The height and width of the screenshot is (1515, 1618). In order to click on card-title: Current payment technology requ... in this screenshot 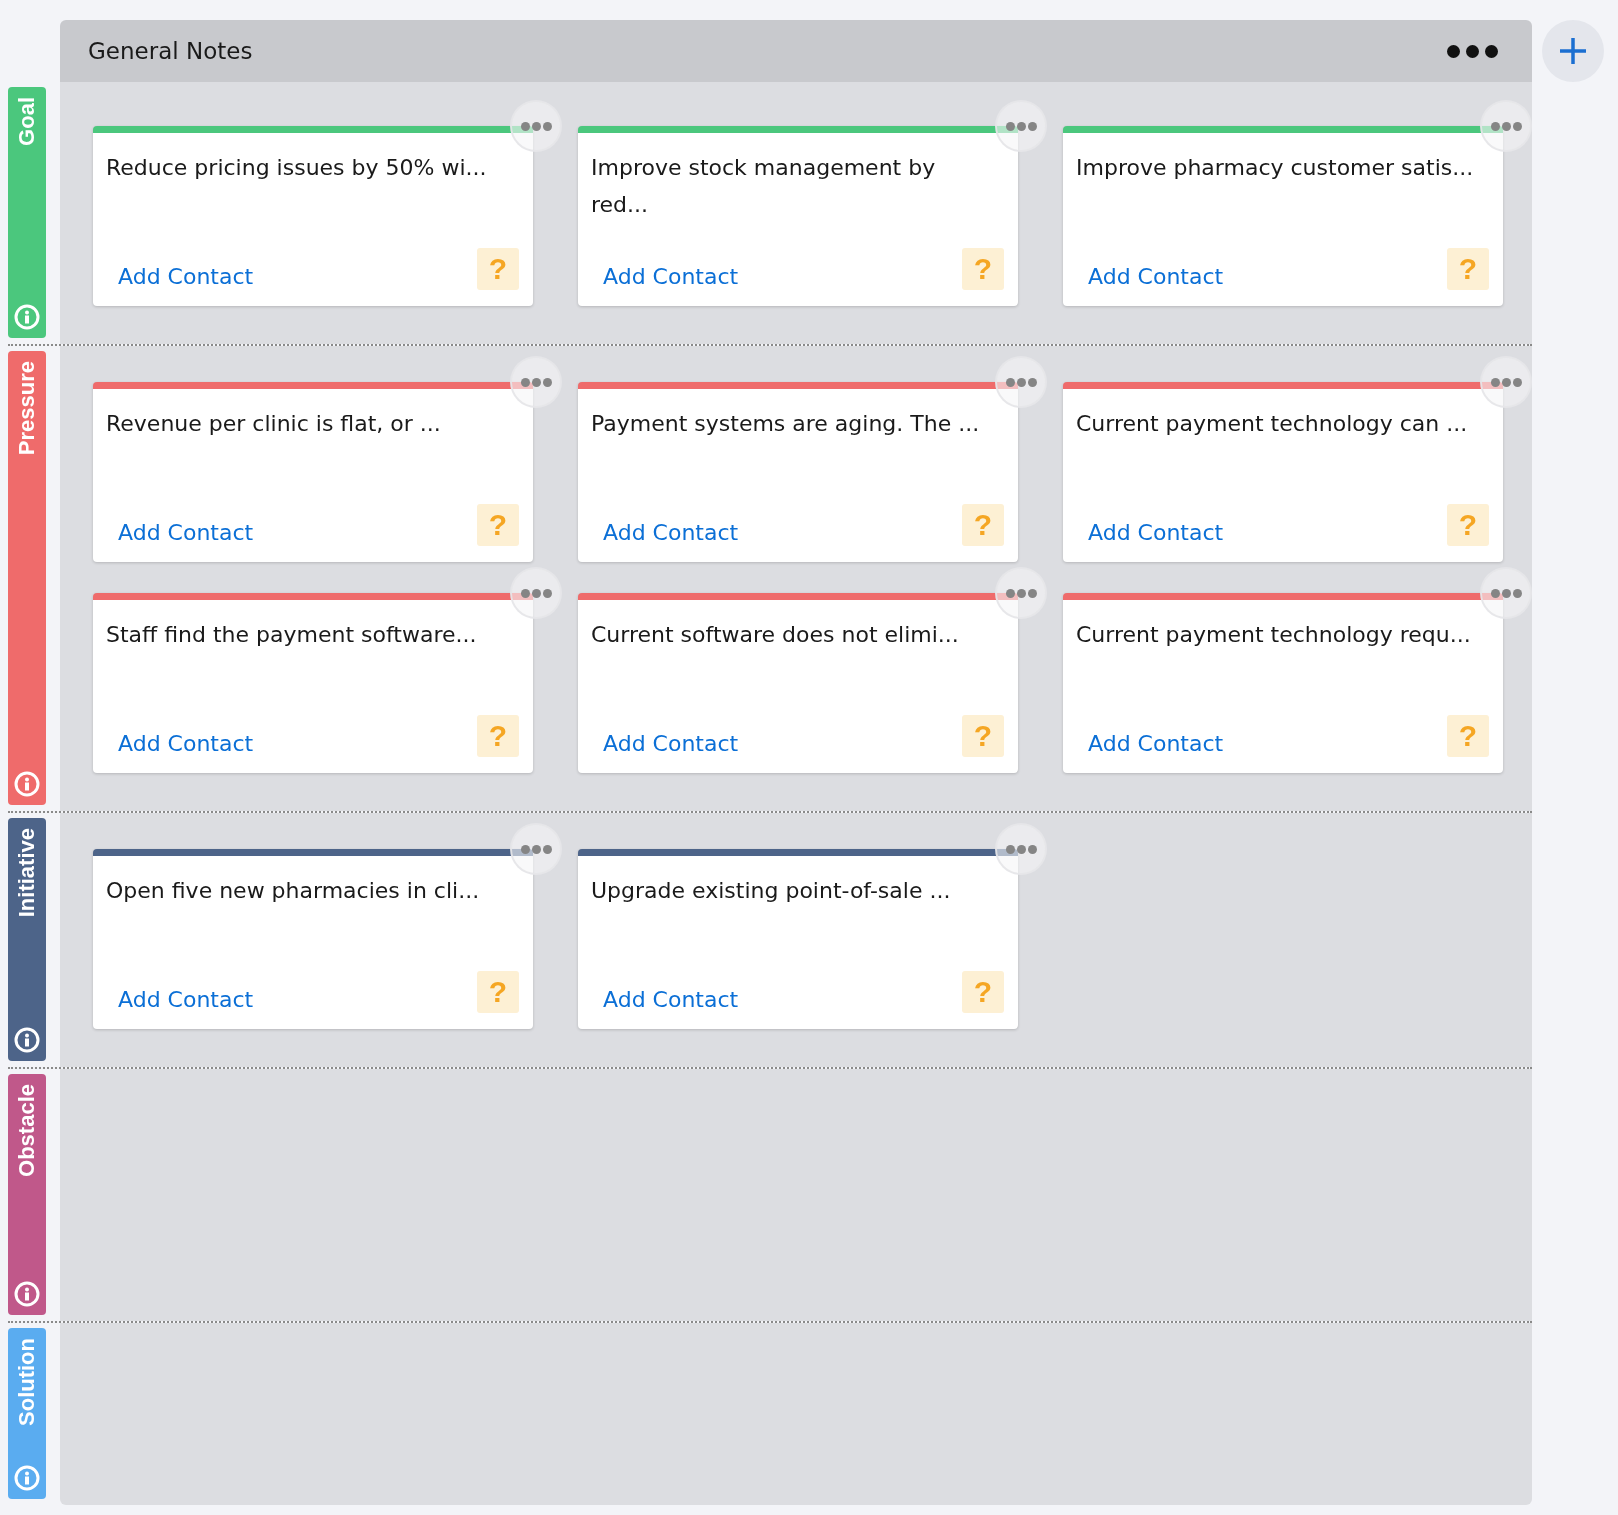, I will do `click(1274, 635)`.